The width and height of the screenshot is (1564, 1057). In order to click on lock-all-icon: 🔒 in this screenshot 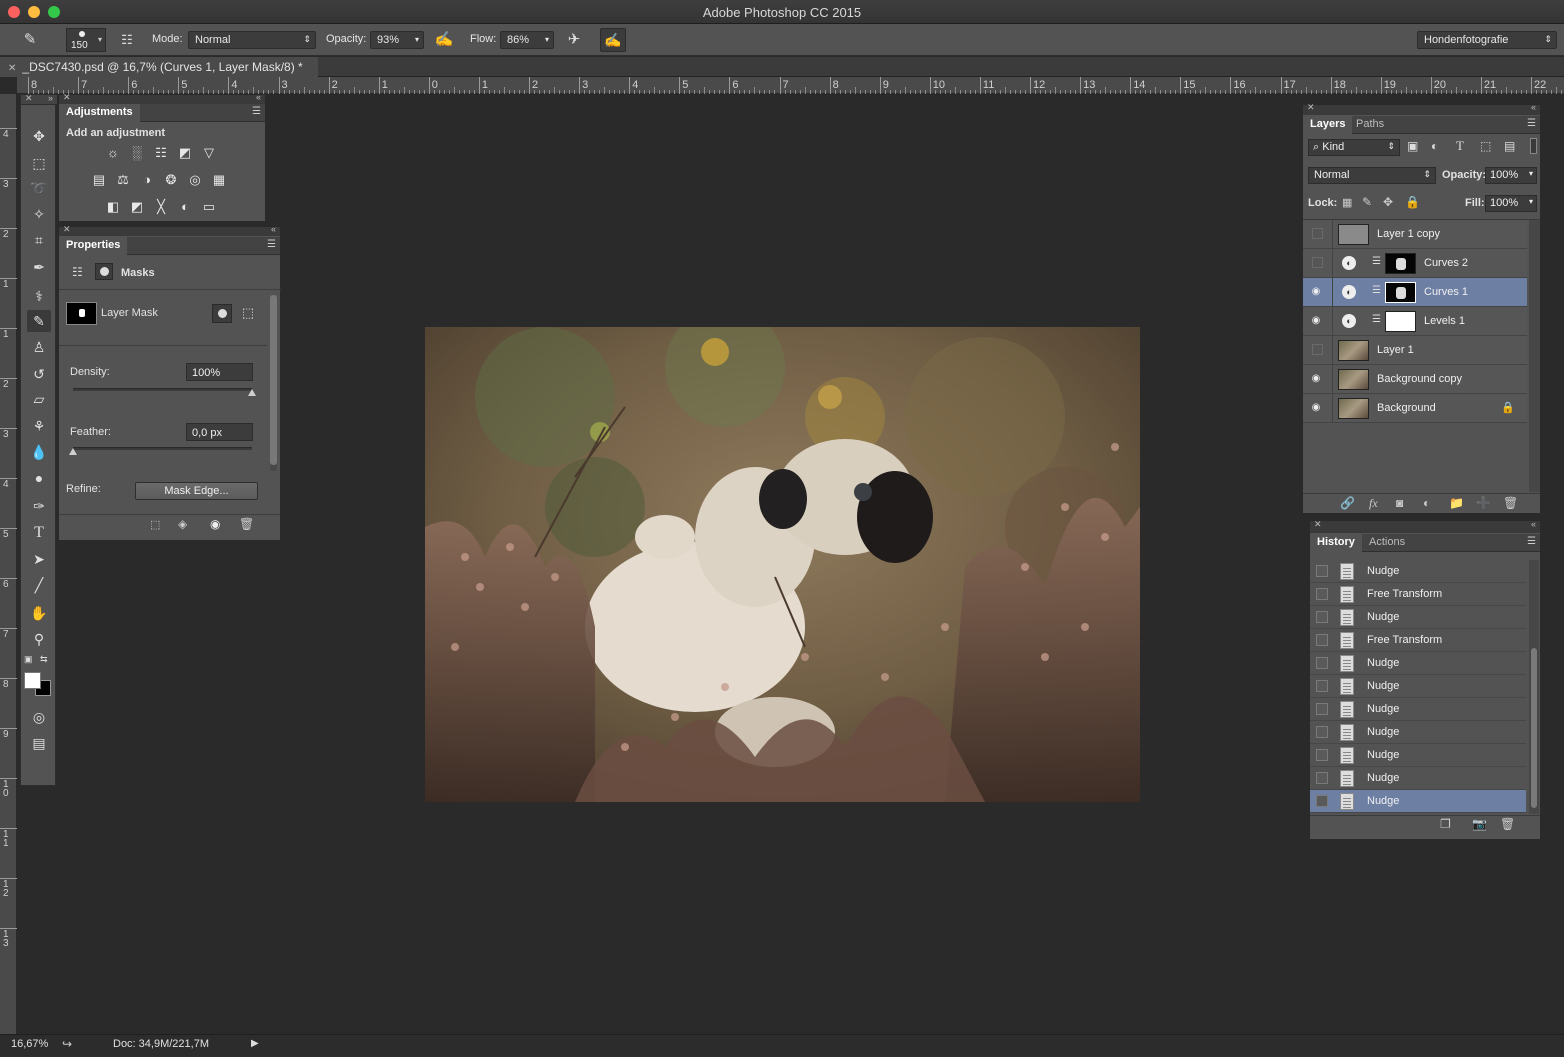, I will do `click(1412, 202)`.